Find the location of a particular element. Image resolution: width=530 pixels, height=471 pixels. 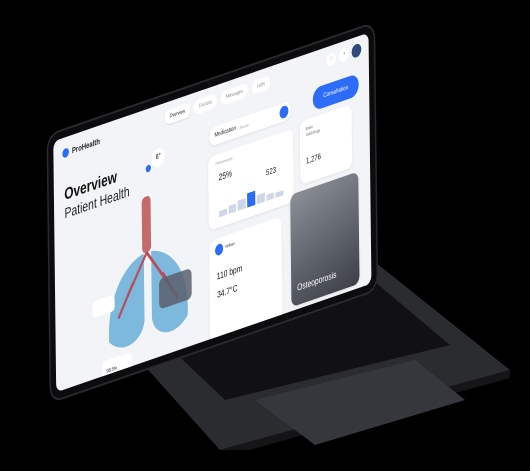

heart-rate-value: 110 bpm is located at coordinates (229, 272).